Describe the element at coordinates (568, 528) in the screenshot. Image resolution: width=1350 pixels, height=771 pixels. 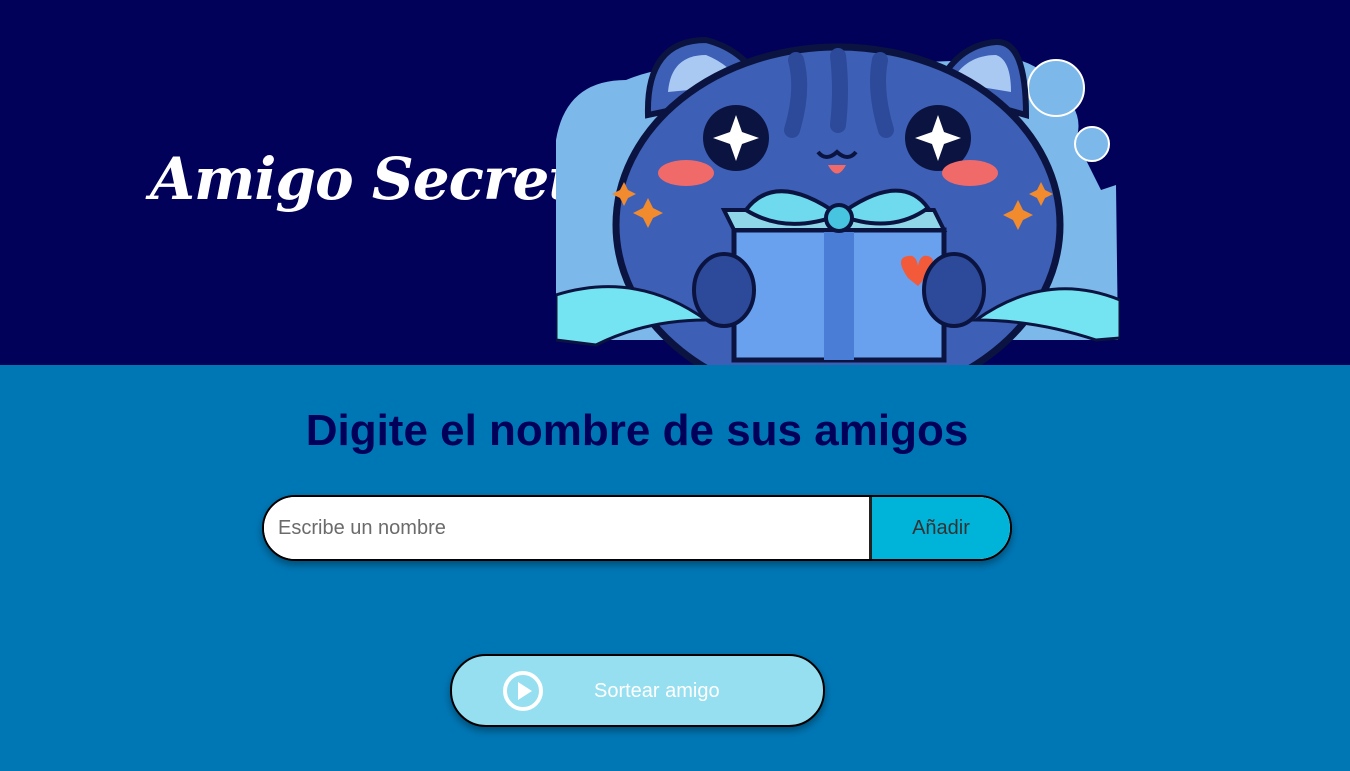
I see `name-input` at that location.